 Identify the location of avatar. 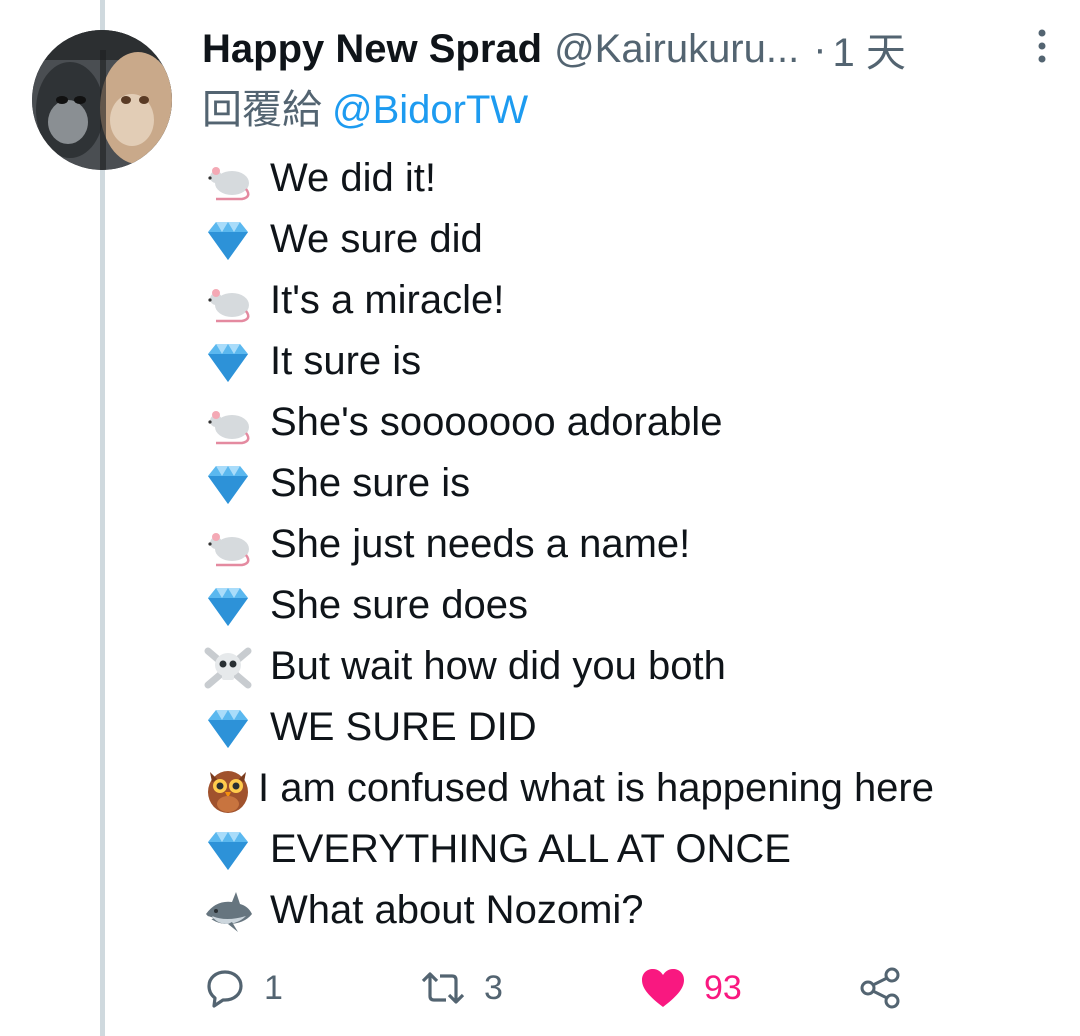
(102, 100).